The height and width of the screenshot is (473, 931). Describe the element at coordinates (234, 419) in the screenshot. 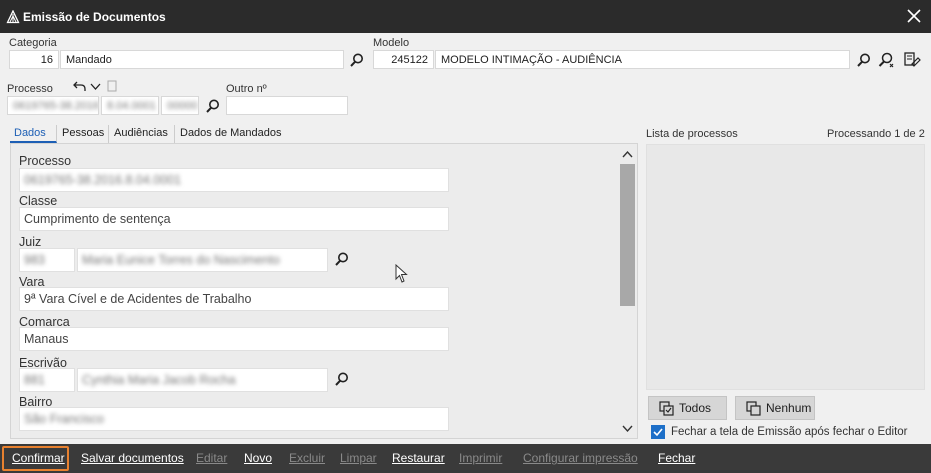

I see `form-bairro-field: São Francisco` at that location.